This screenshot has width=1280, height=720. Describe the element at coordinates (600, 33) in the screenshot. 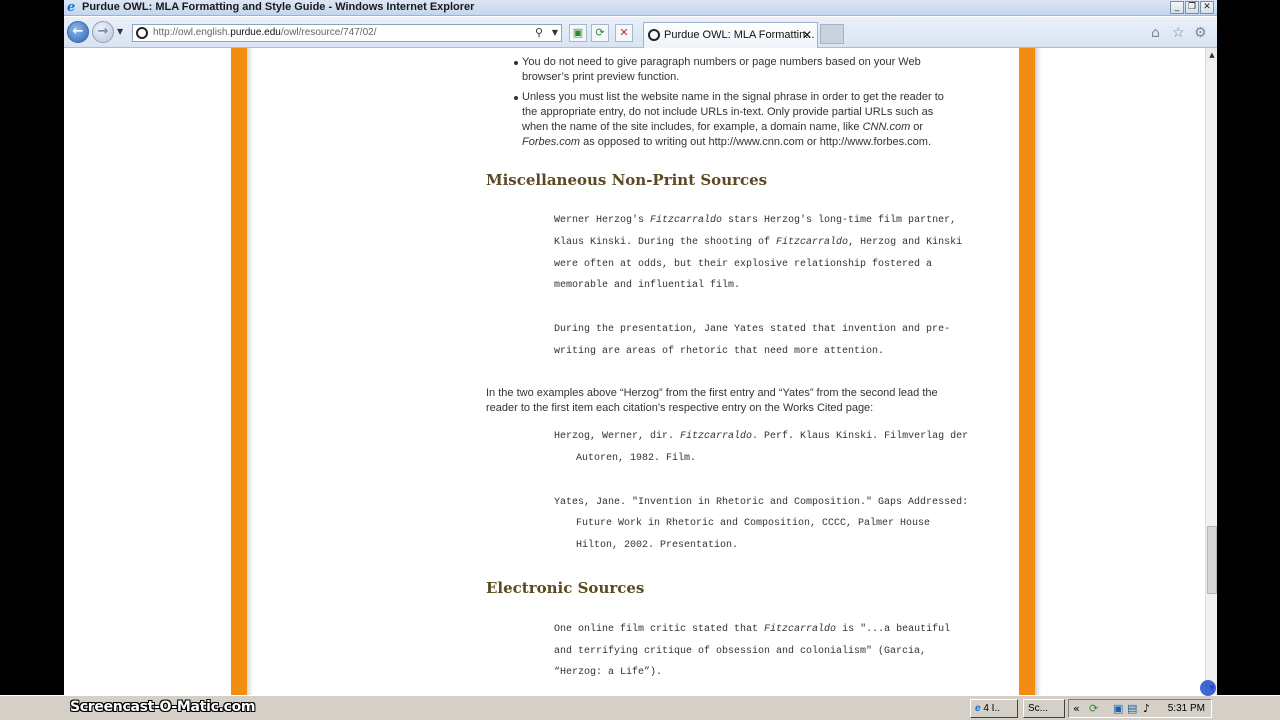

I see `refresh-icon: ⟳` at that location.